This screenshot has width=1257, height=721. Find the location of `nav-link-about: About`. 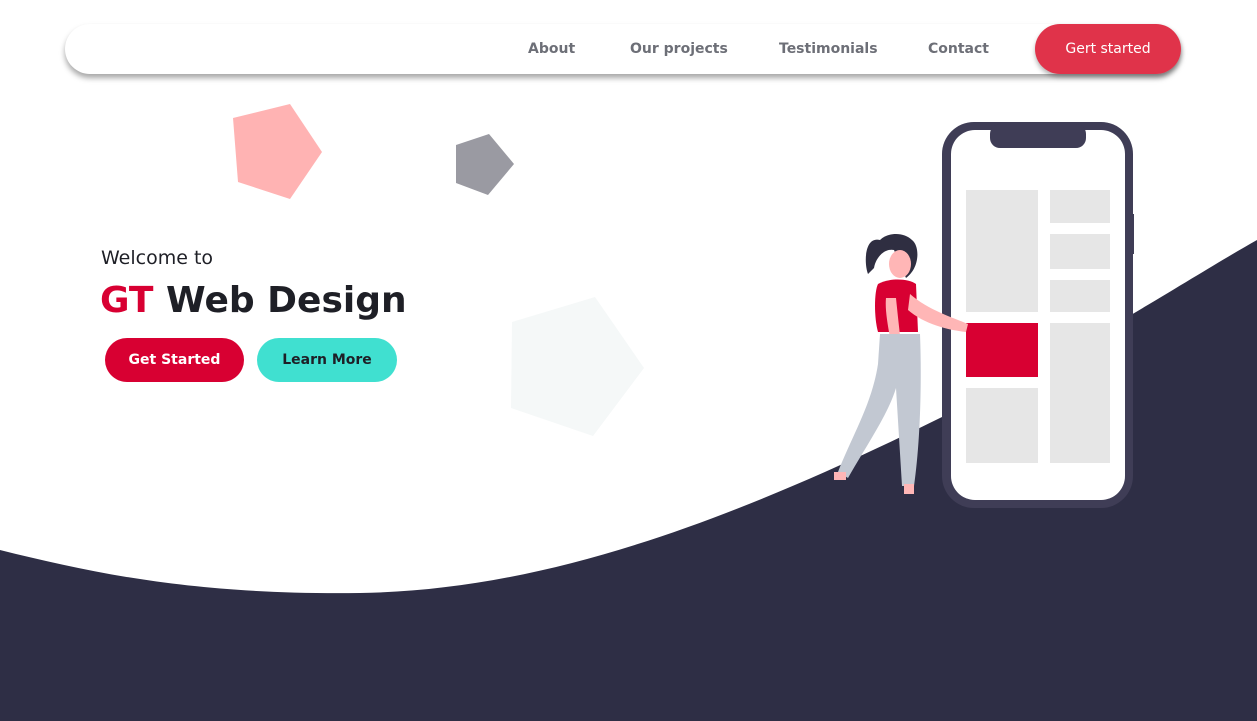

nav-link-about: About is located at coordinates (551, 49).